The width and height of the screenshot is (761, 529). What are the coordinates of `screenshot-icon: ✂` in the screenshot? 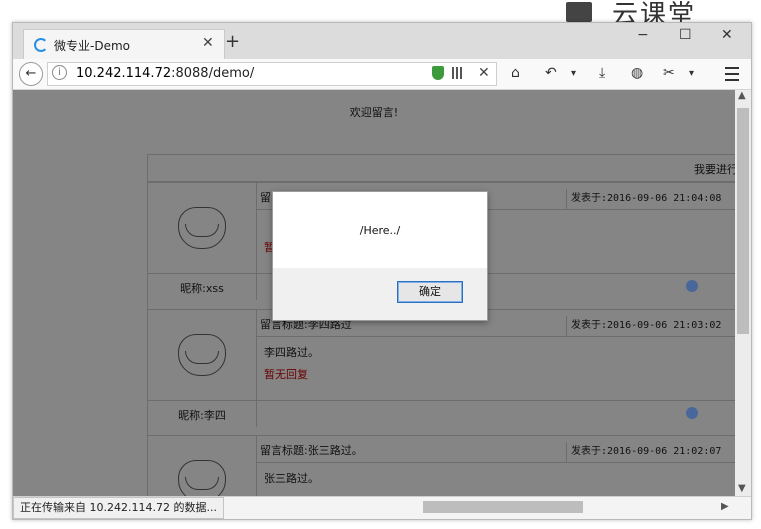 It's located at (669, 73).